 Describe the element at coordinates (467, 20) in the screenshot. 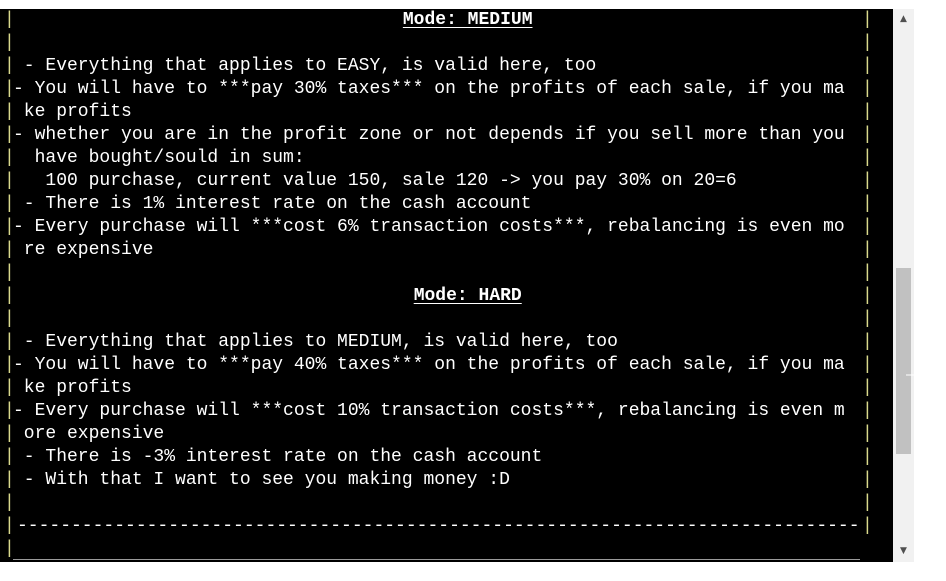

I see `mode-title: Mode: MEDIUM` at that location.